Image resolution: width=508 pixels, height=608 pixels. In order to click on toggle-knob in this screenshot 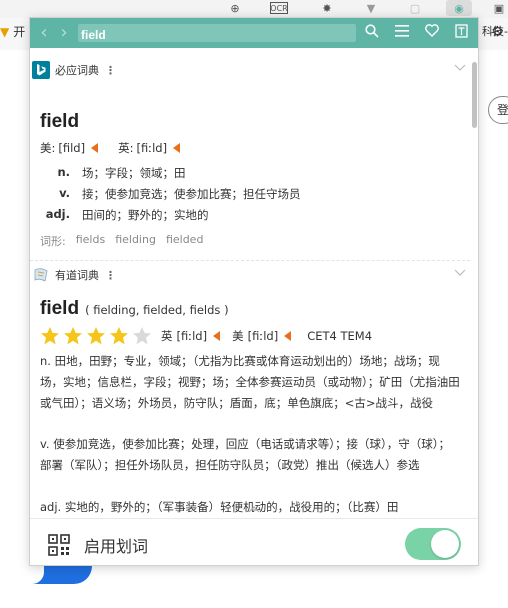, I will do `click(445, 544)`.